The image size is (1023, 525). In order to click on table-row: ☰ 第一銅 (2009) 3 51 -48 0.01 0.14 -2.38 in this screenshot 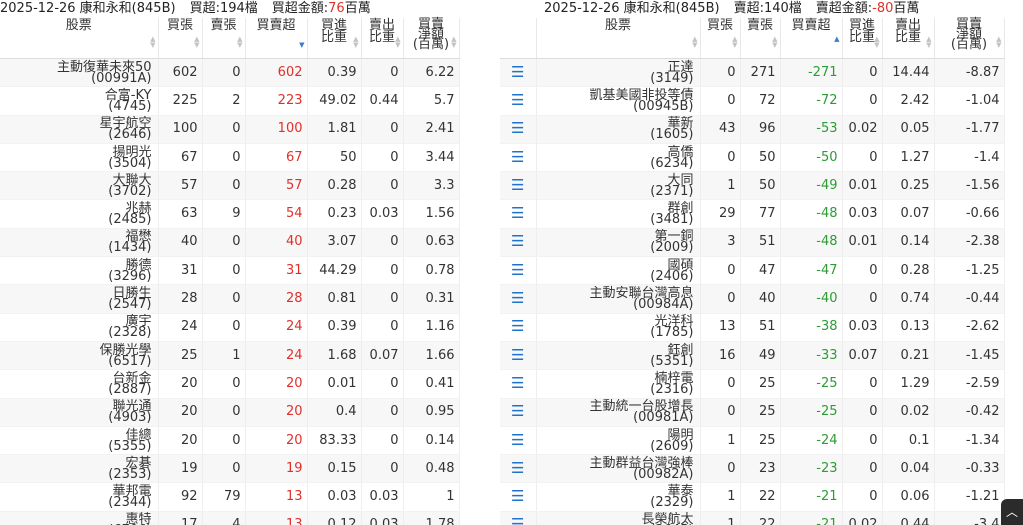, I will do `click(752, 243)`.